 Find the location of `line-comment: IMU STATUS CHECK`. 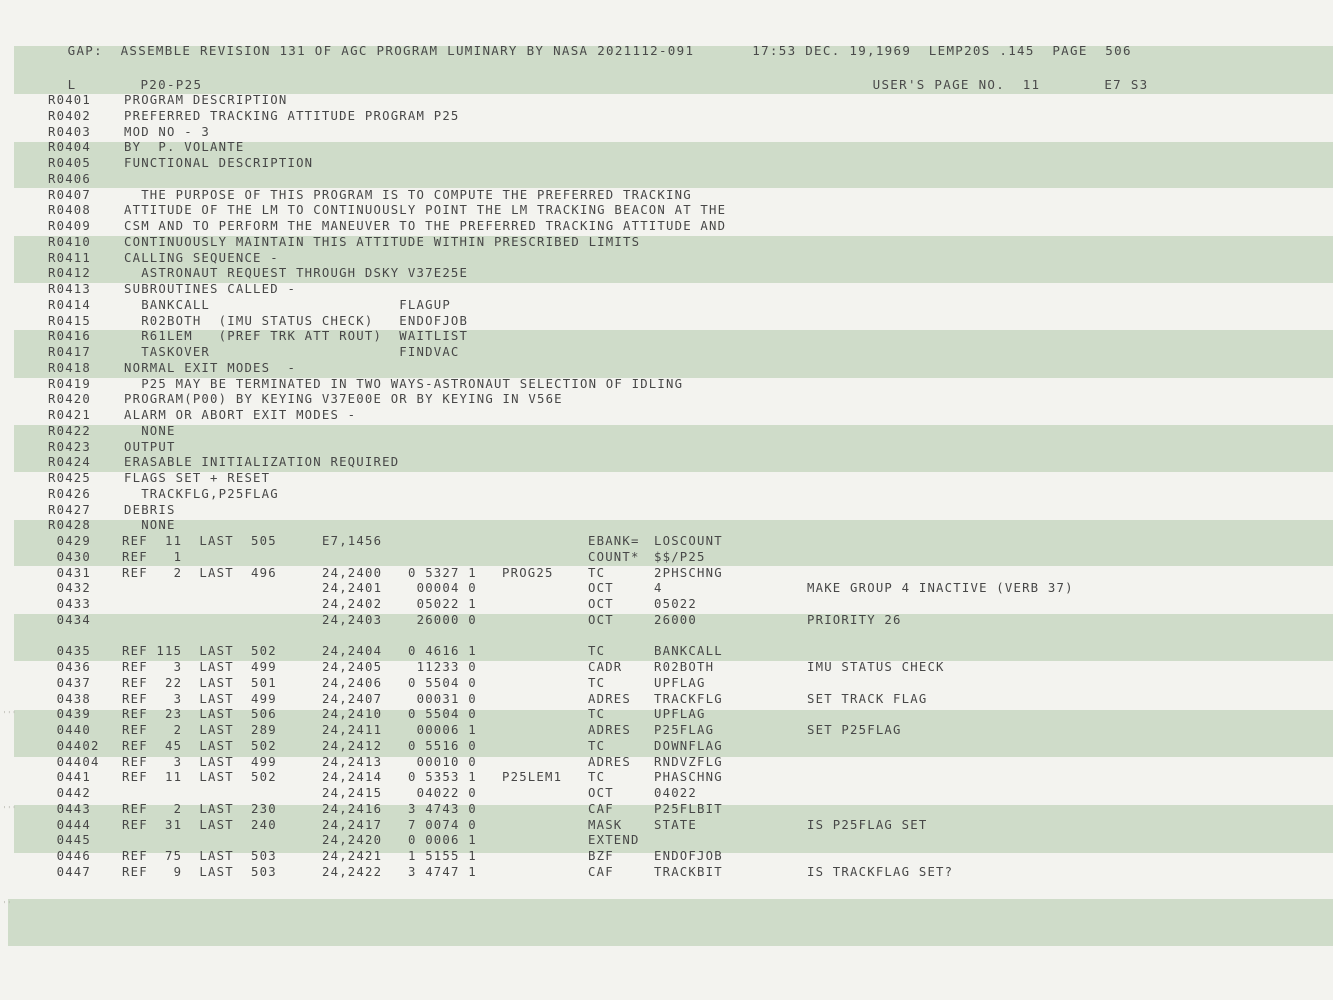

line-comment: IMU STATUS CHECK is located at coordinates (876, 667).